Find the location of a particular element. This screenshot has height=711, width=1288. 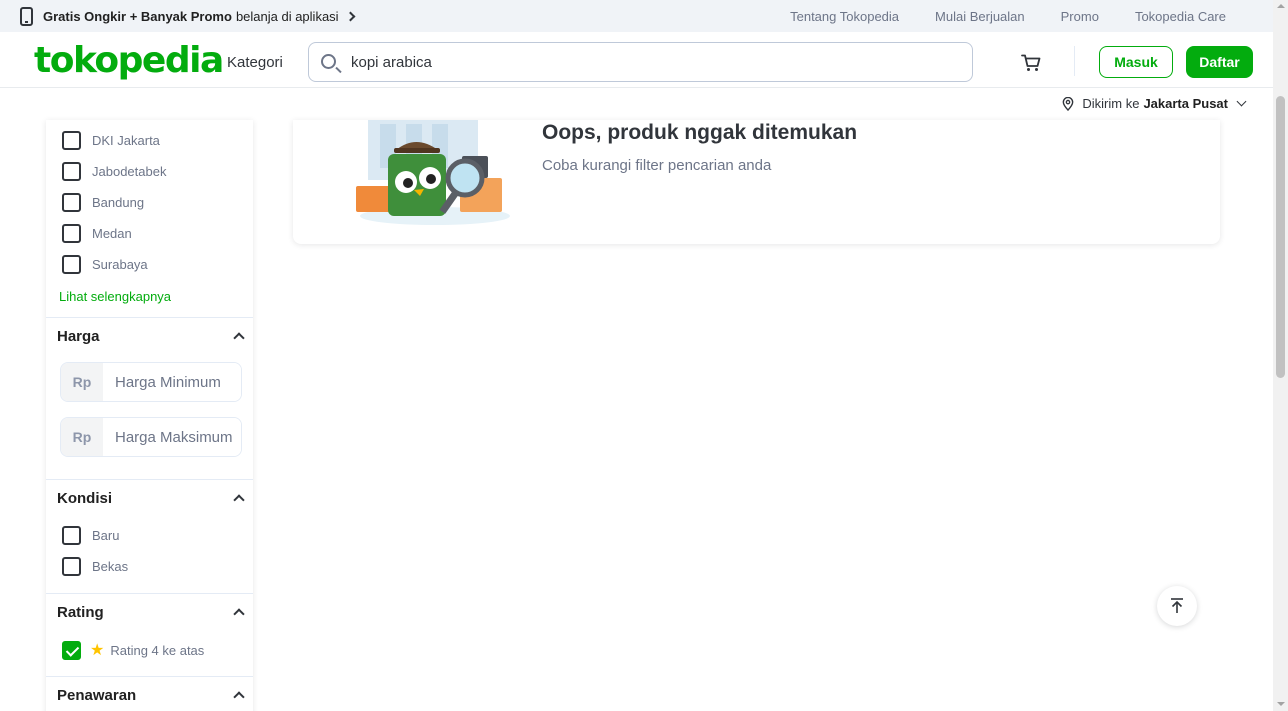

empty-state-subtitle: Coba kurangi filter pencarian anda is located at coordinates (657, 165).